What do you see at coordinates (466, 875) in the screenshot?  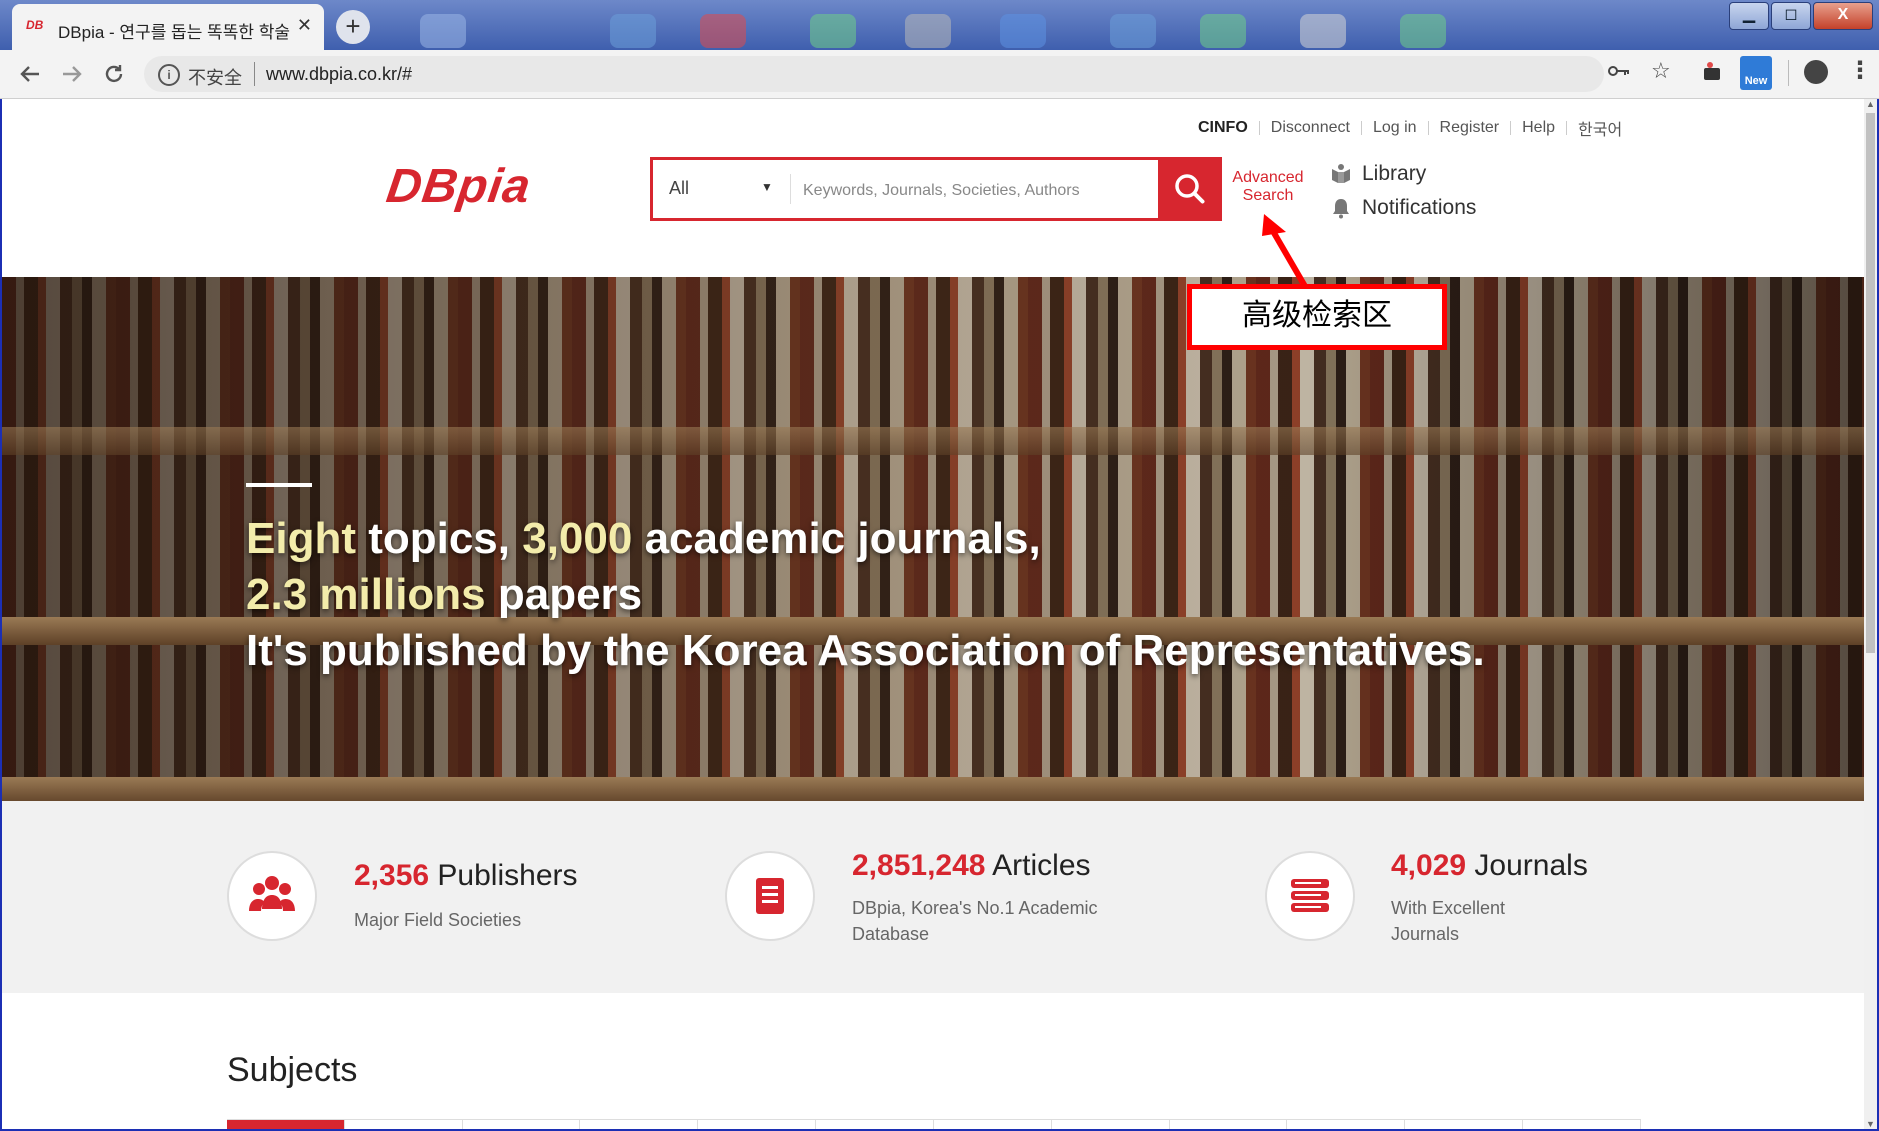 I see `publishers-count: 2,356 Publishers` at bounding box center [466, 875].